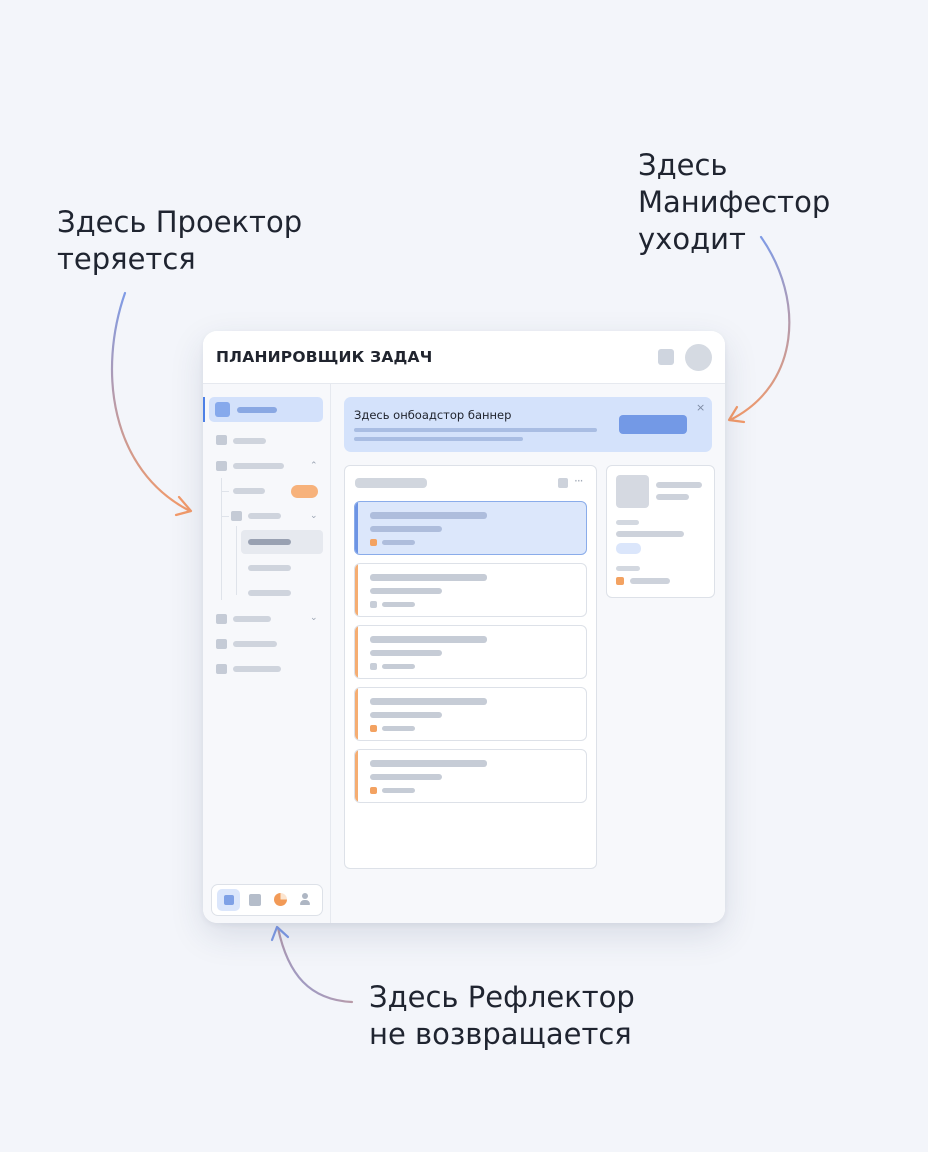 This screenshot has height=1152, width=928. Describe the element at coordinates (305, 902) in the screenshot. I see `user-icon-body` at that location.